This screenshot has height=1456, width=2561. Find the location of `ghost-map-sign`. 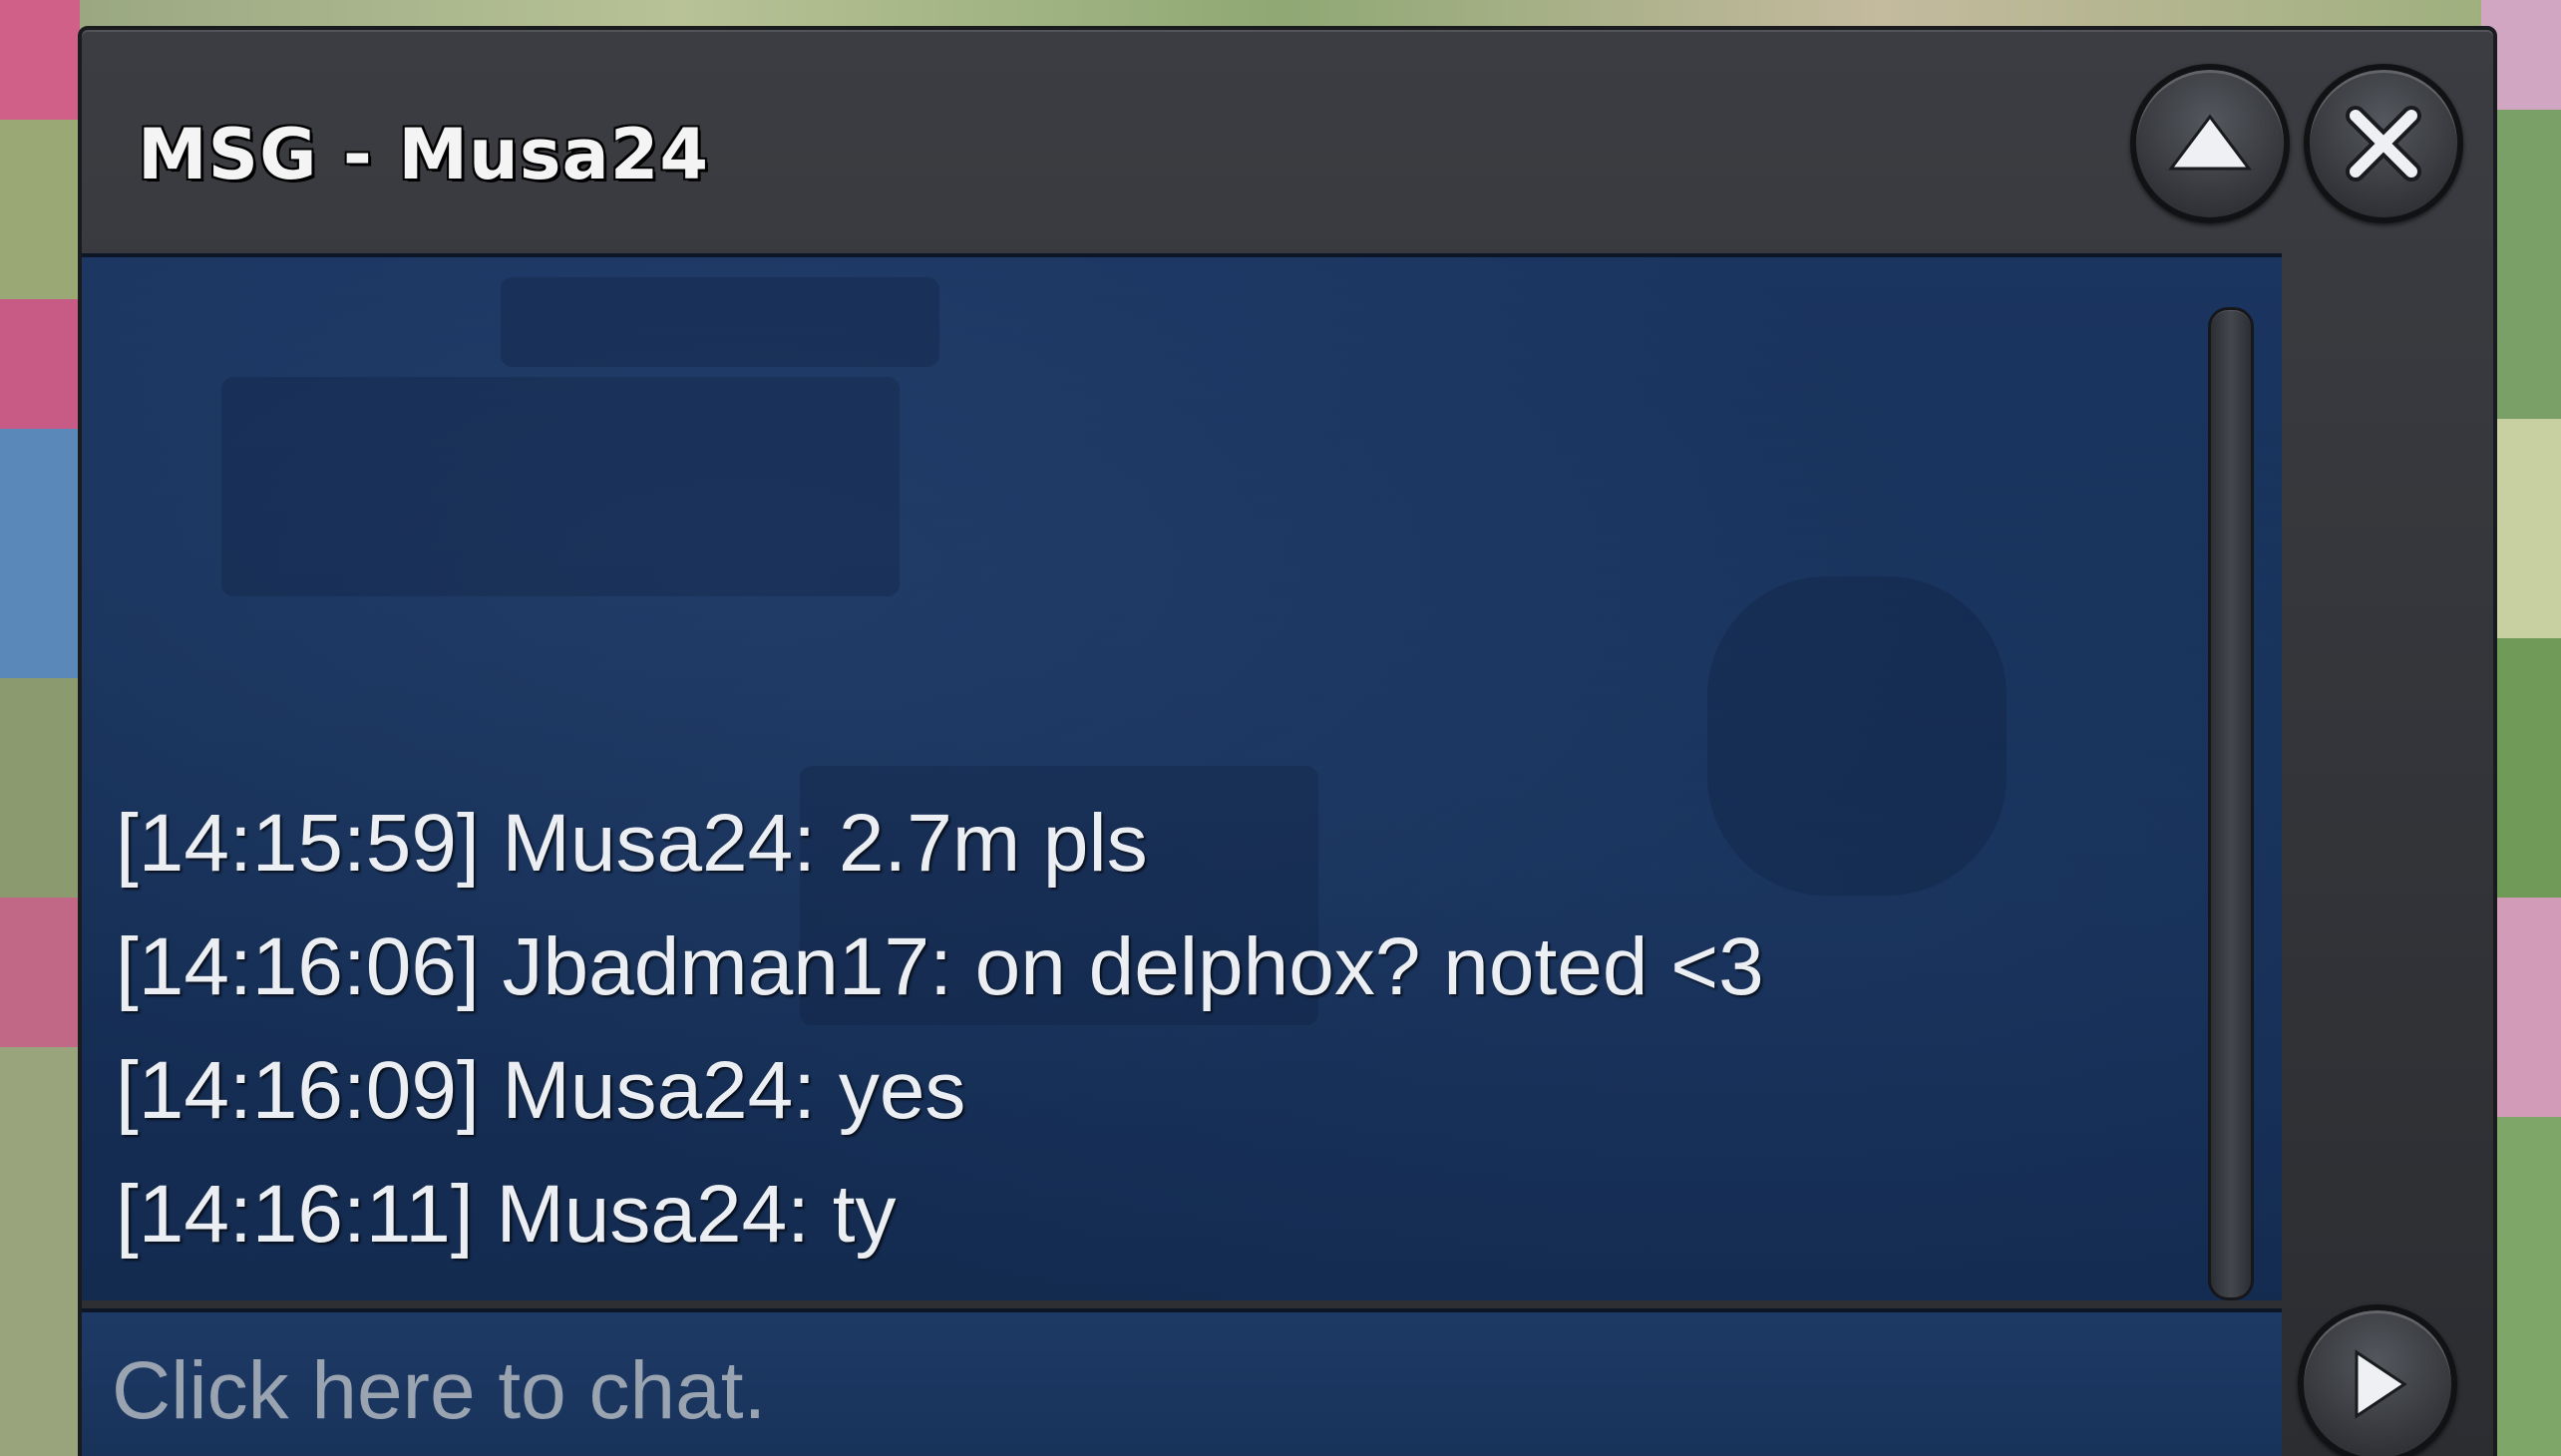

ghost-map-sign is located at coordinates (720, 322).